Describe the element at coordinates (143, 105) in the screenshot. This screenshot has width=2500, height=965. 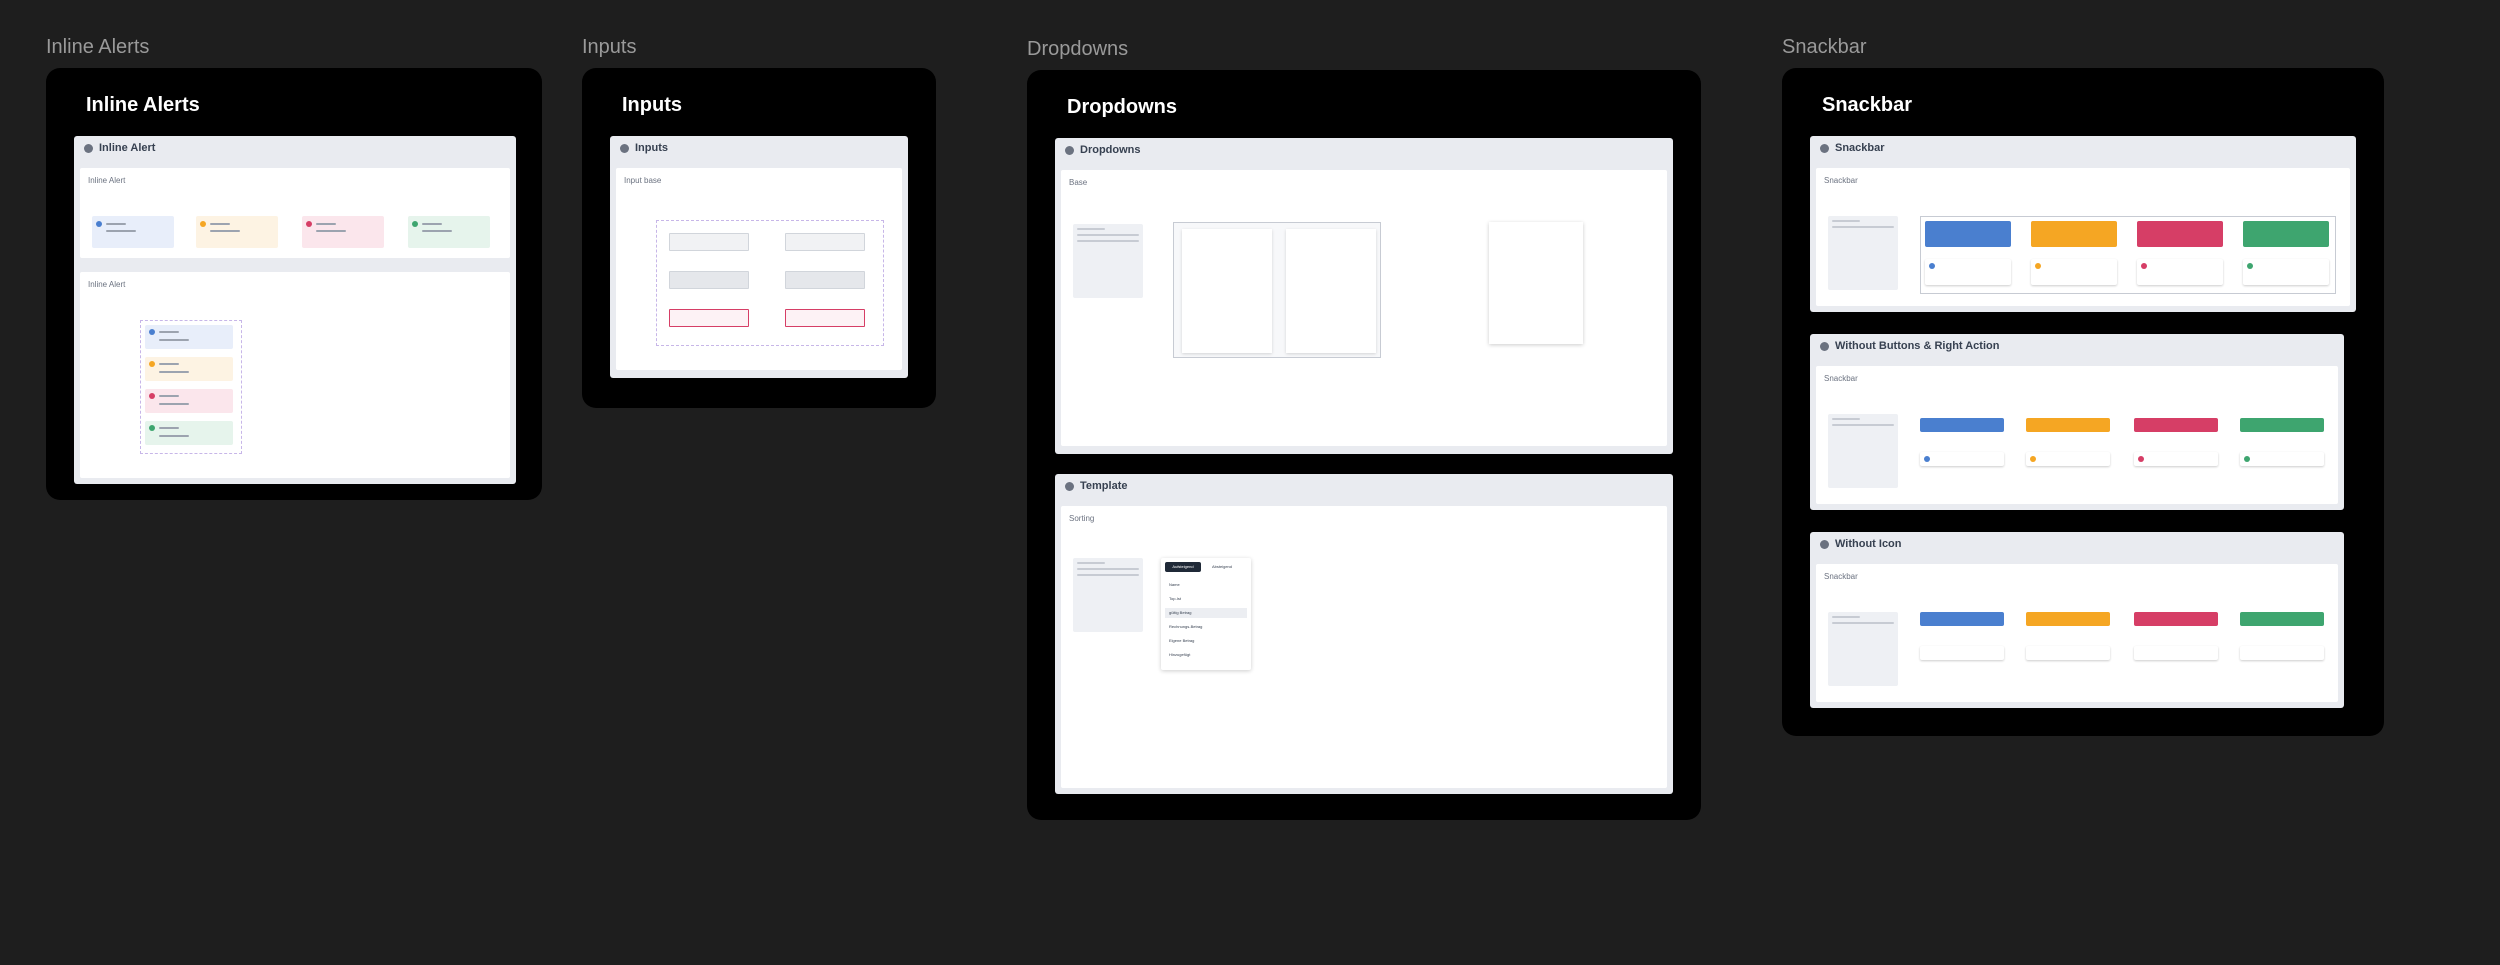
I see `frame-title: Inline Alerts` at that location.